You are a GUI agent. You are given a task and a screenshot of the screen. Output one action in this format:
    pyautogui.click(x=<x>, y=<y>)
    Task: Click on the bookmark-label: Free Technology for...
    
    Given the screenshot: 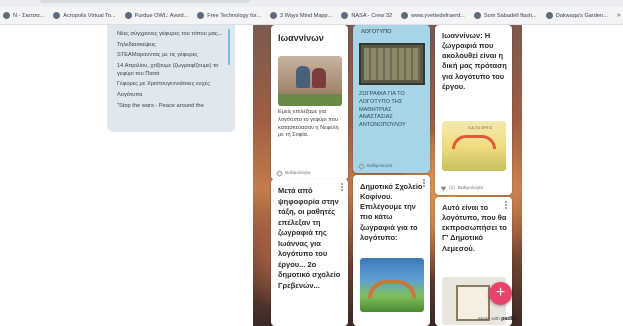 What is the action you would take?
    pyautogui.click(x=234, y=15)
    